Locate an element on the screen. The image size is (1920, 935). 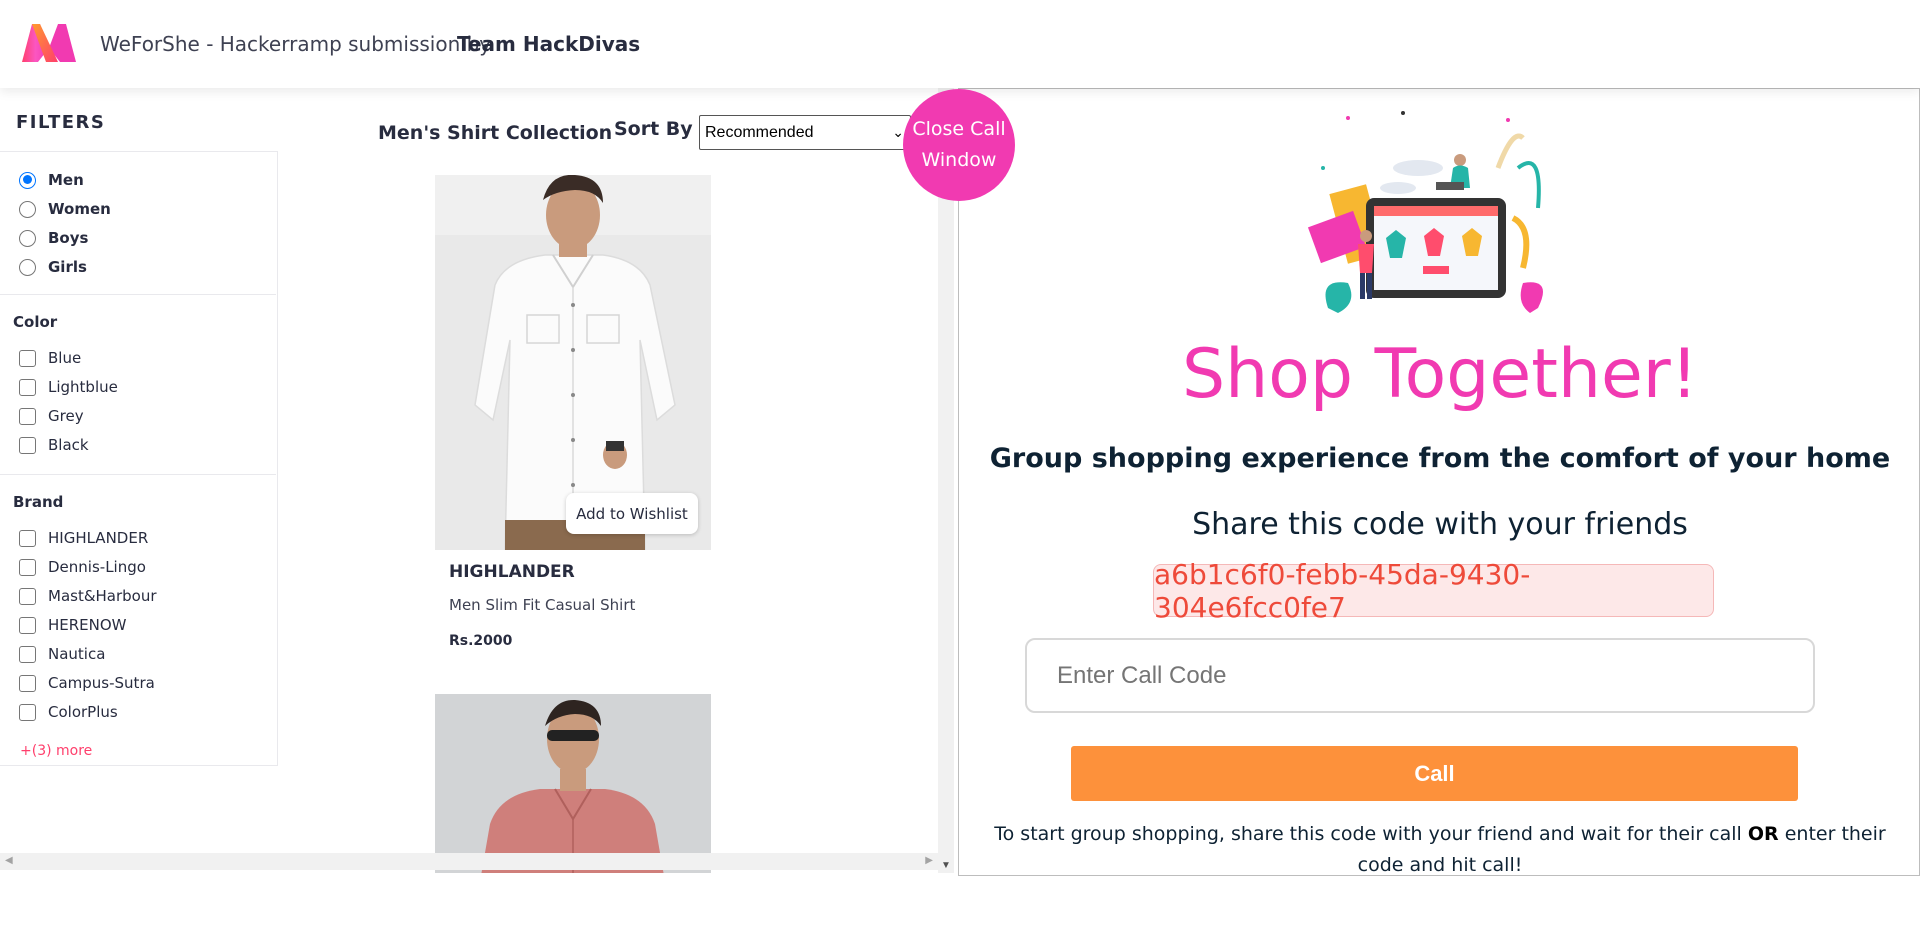
collection-title: Men's Shirt Collection is located at coordinates (495, 133).